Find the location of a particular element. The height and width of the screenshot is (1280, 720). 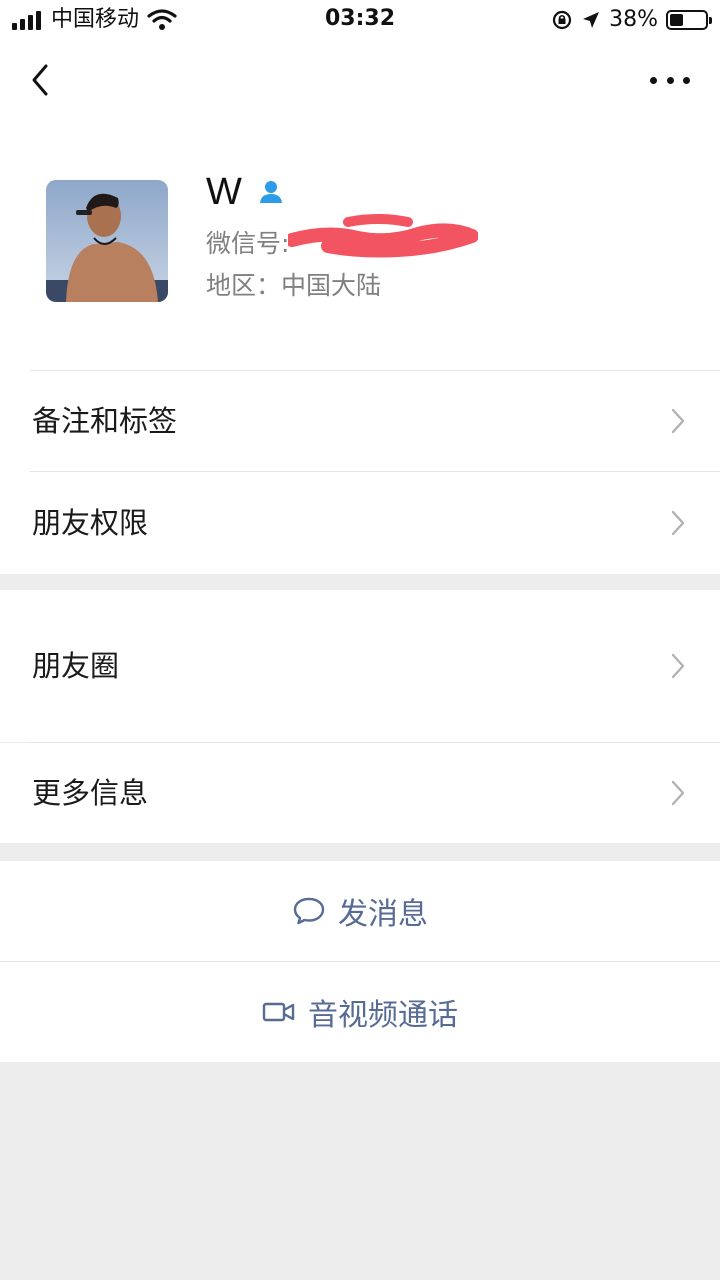

row-friend-permissions: 朋友权限 is located at coordinates (360, 522).